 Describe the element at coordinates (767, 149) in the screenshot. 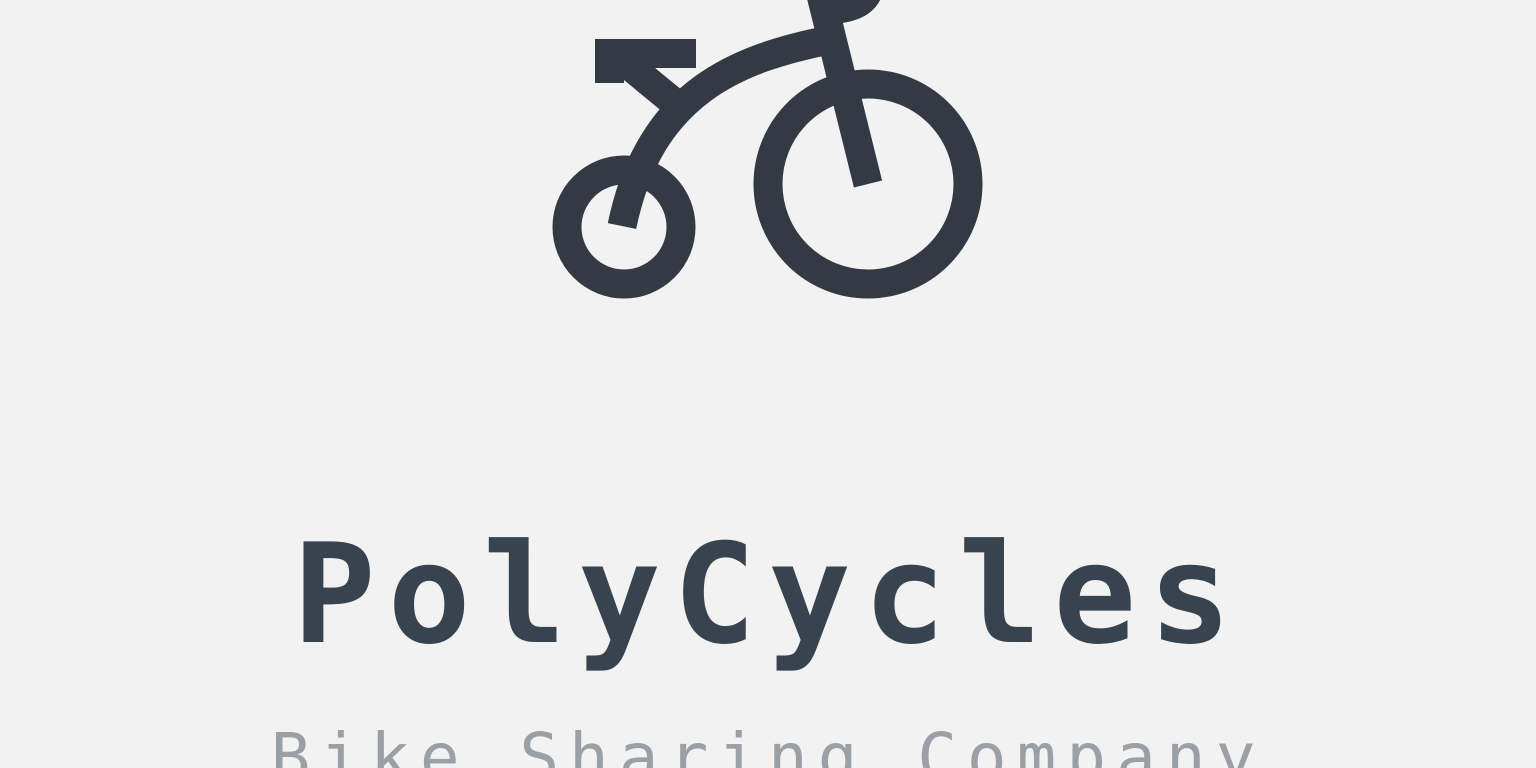

I see `bicycle-icon` at that location.